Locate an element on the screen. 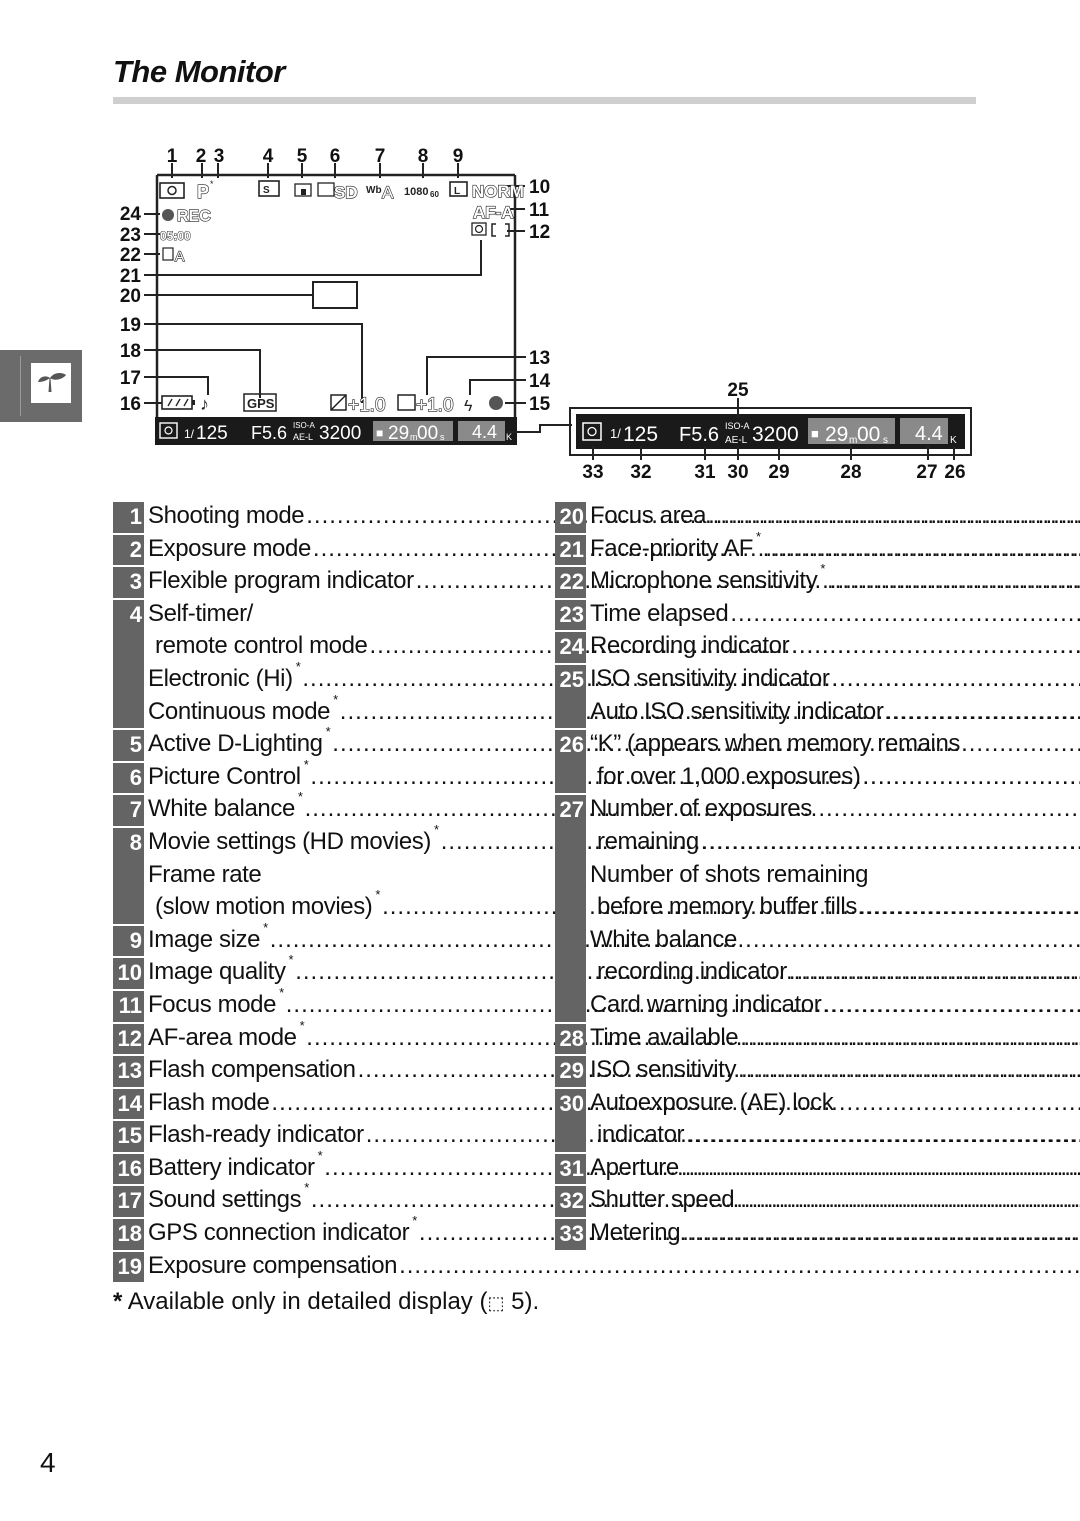  entry-number-badge: 22 is located at coordinates (570, 583).